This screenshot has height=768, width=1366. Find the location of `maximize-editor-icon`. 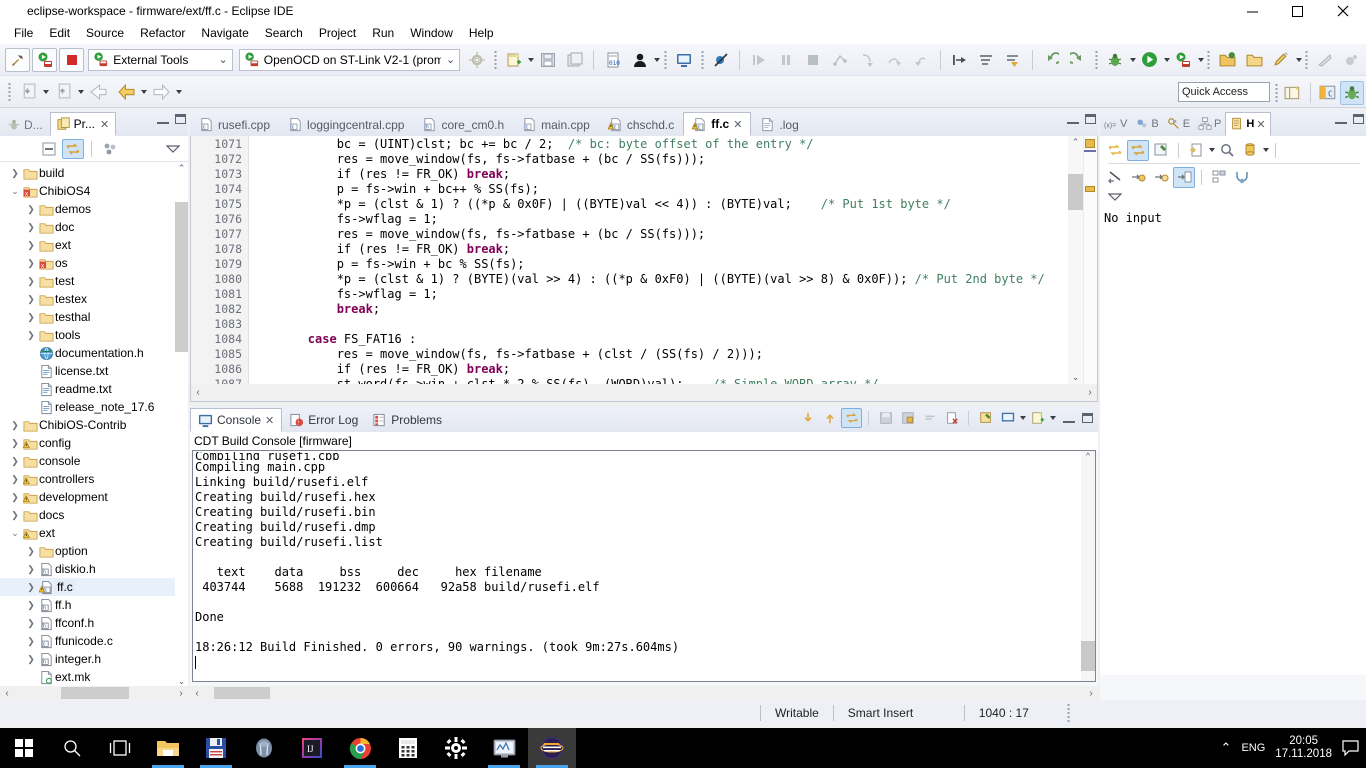

maximize-editor-icon is located at coordinates (1090, 119).